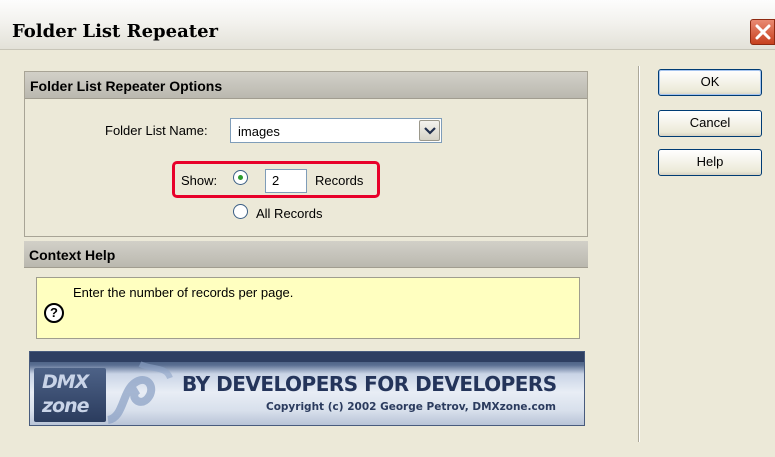 This screenshot has width=775, height=457. Describe the element at coordinates (259, 131) in the screenshot. I see `folder-list-value: images` at that location.